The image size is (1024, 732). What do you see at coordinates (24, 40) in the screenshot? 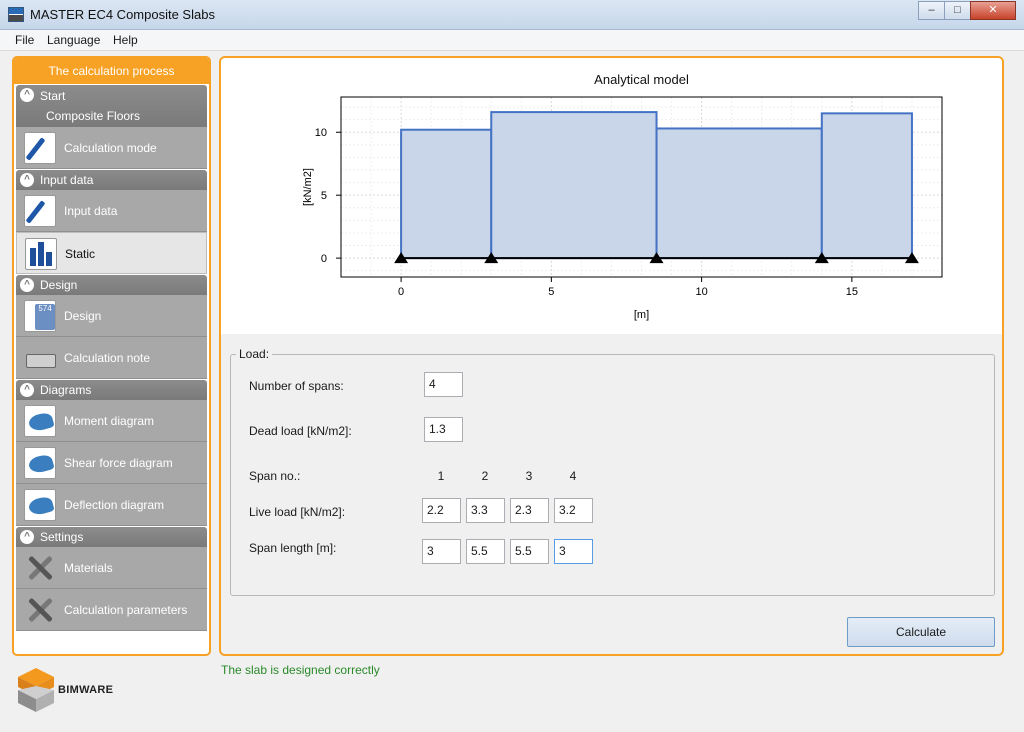
I see `menu-file: File` at bounding box center [24, 40].